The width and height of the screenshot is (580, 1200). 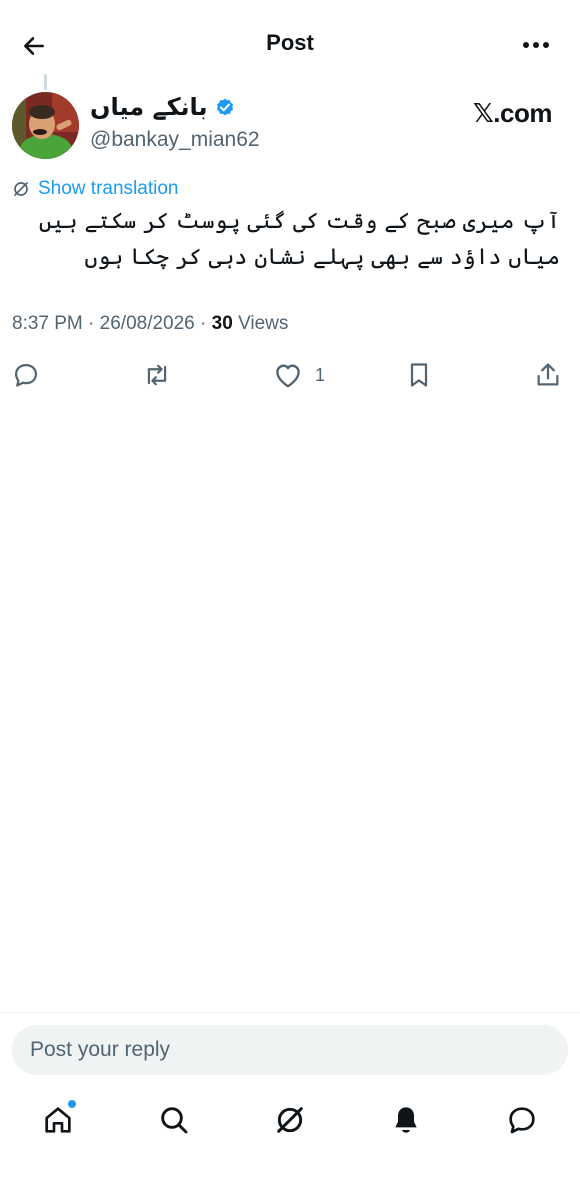 What do you see at coordinates (108, 188) in the screenshot?
I see `show-translation-label: Show translation` at bounding box center [108, 188].